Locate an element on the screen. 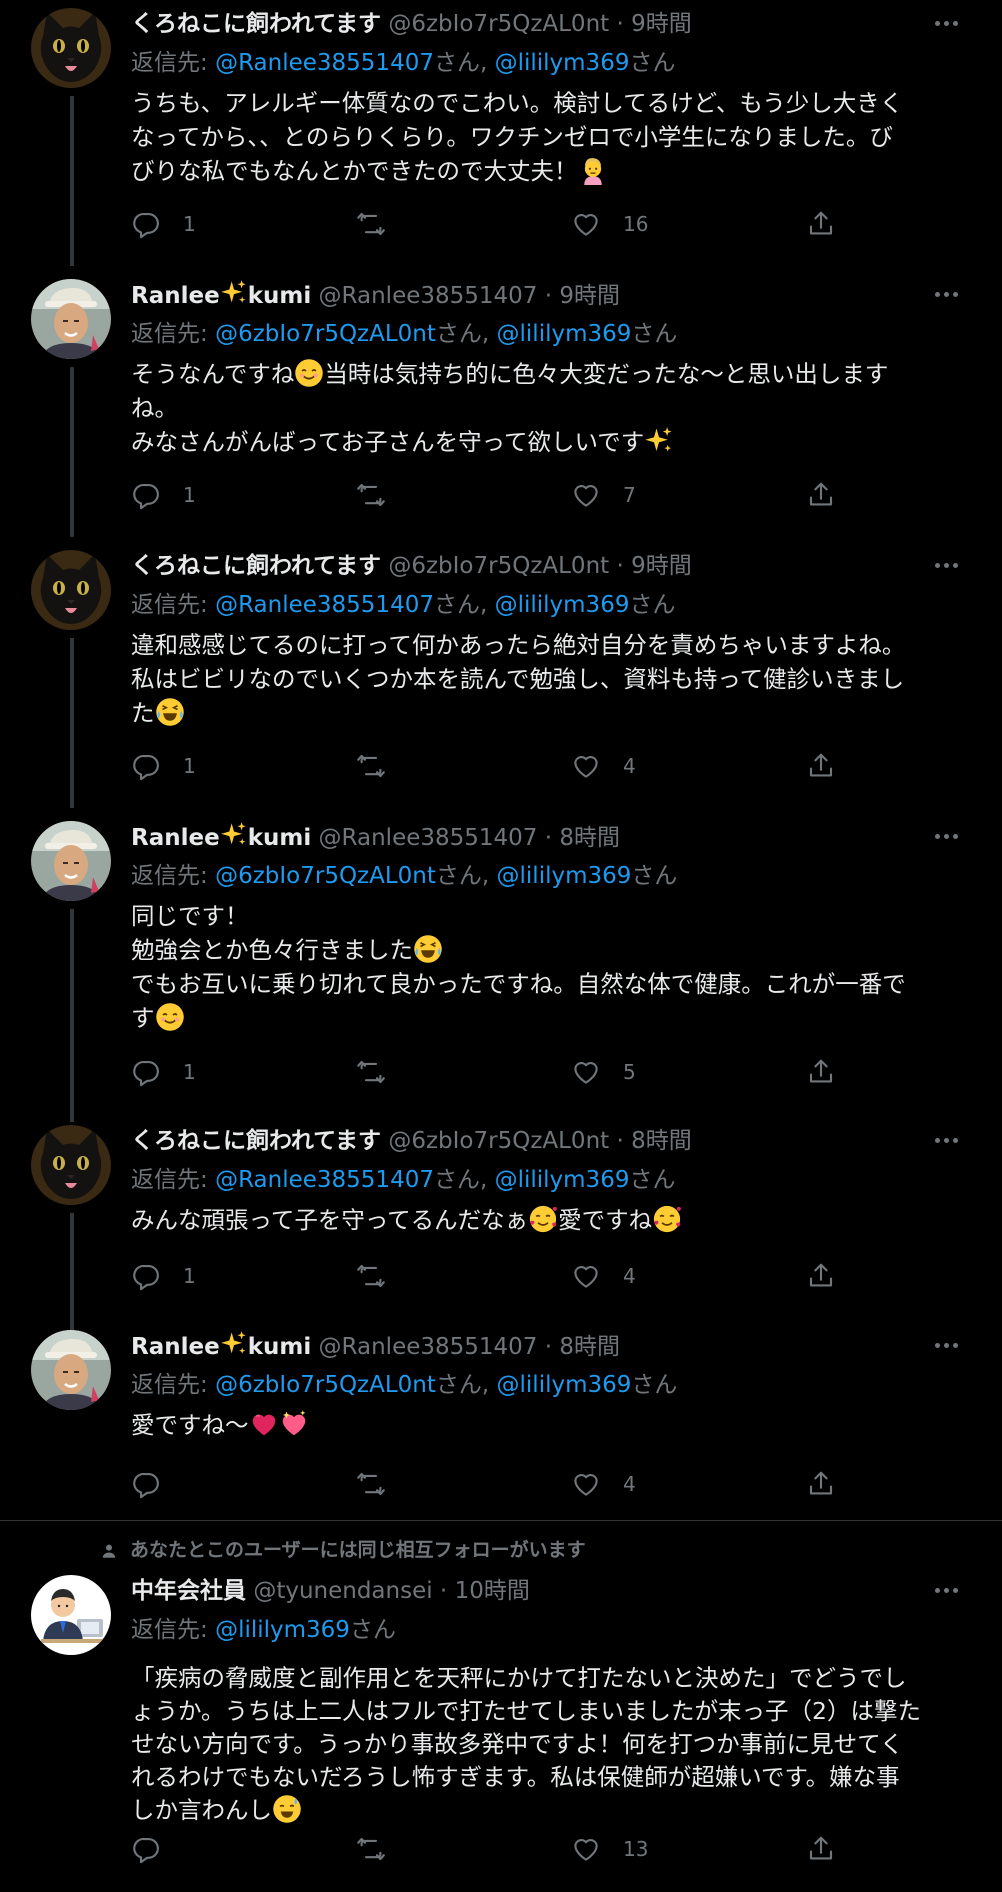 Image resolution: width=1002 pixels, height=1892 pixels. mention-suffix: さん is located at coordinates (652, 63).